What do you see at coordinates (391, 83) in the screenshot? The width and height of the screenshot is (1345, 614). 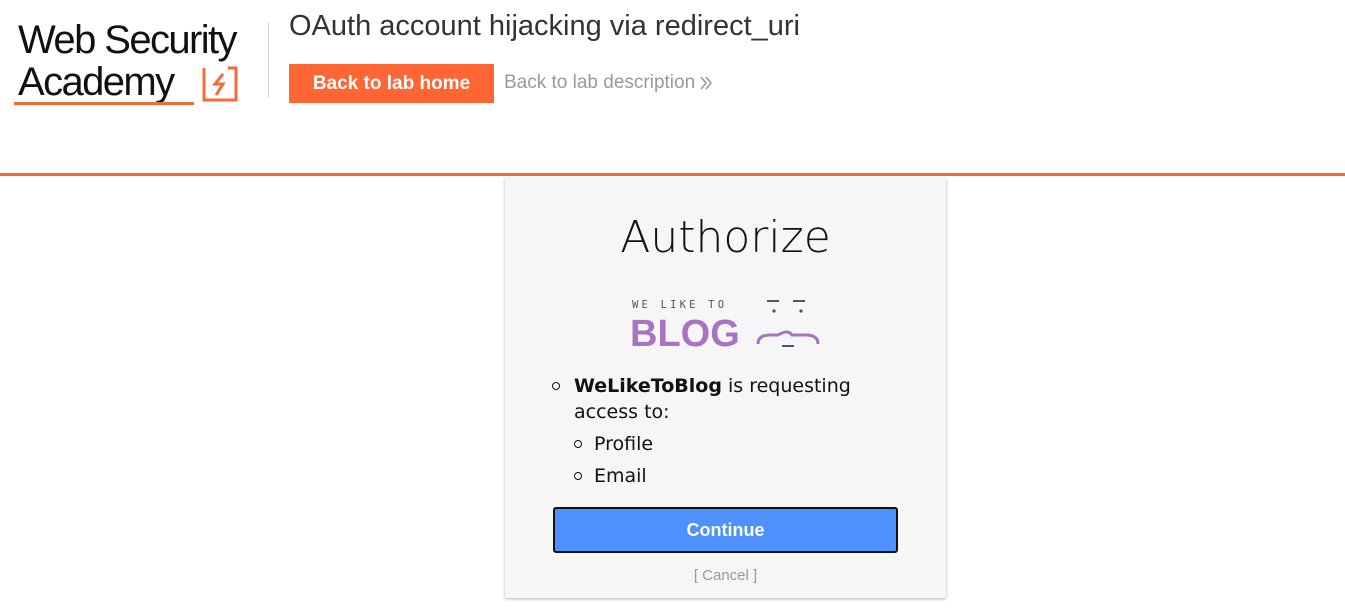 I see `back-to-lab-home-button: Back to lab home` at bounding box center [391, 83].